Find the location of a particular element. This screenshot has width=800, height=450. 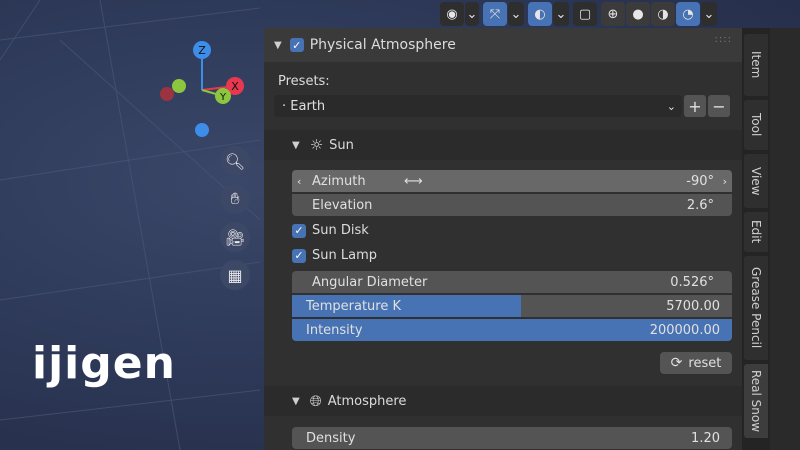

wireframe-shading-icon: ⊕ is located at coordinates (613, 14).